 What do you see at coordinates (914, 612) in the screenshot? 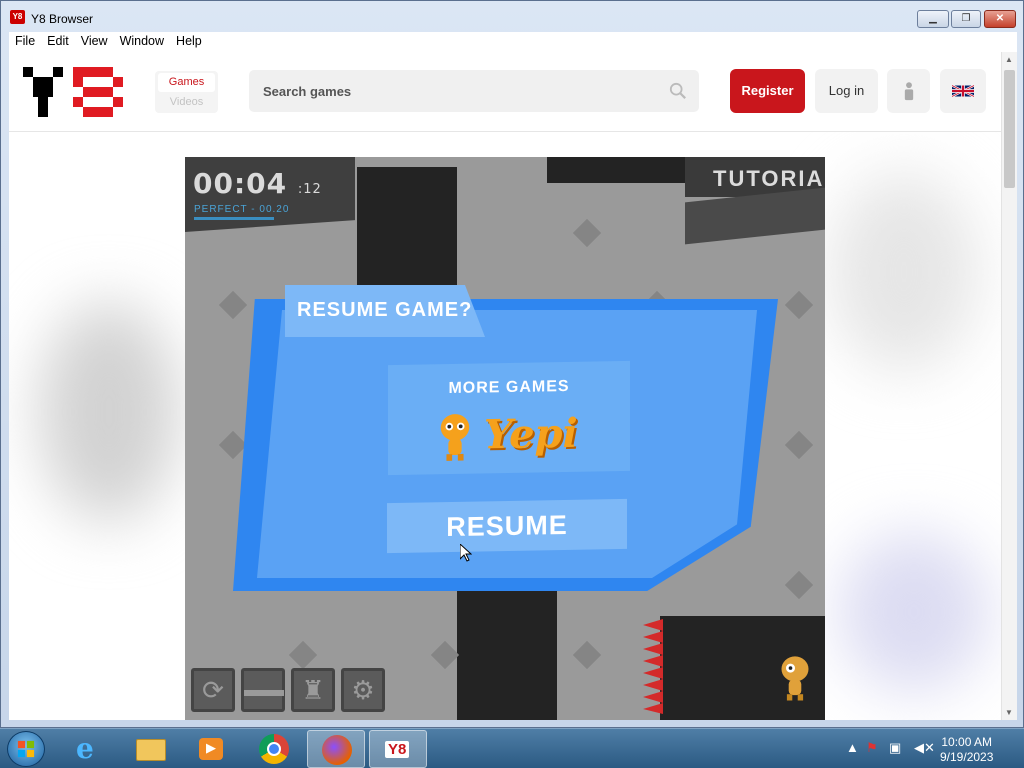
I see `background-blur-right-bottom` at bounding box center [914, 612].